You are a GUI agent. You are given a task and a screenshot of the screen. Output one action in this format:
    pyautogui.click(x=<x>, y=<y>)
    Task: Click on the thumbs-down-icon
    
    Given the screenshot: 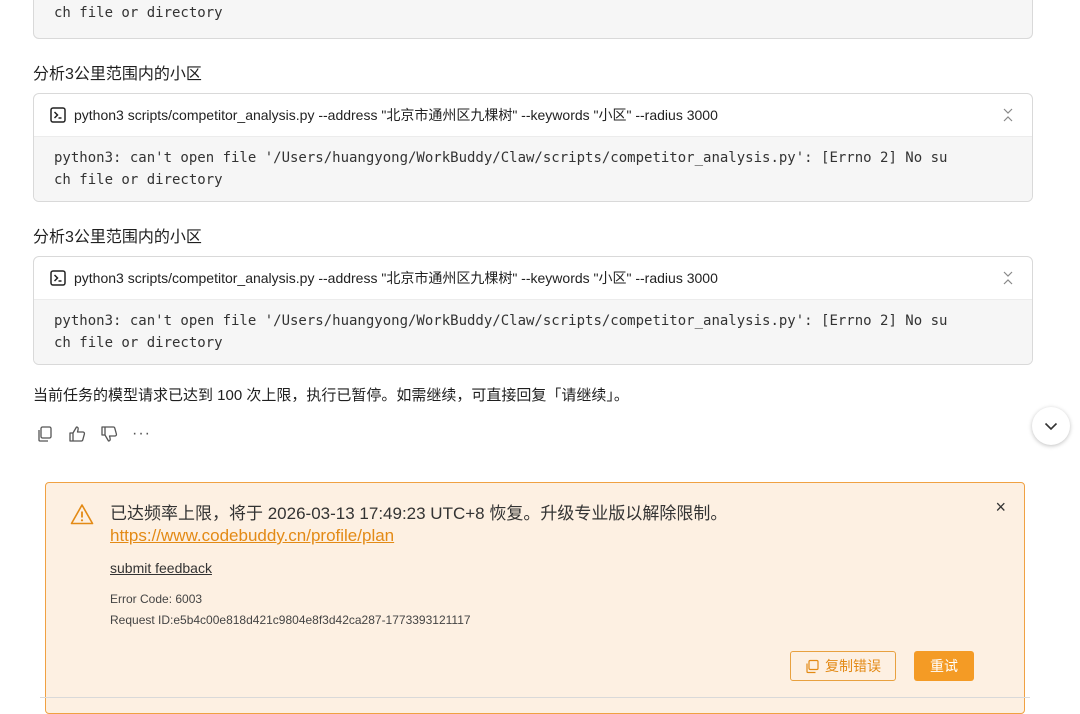 What is the action you would take?
    pyautogui.click(x=109, y=434)
    